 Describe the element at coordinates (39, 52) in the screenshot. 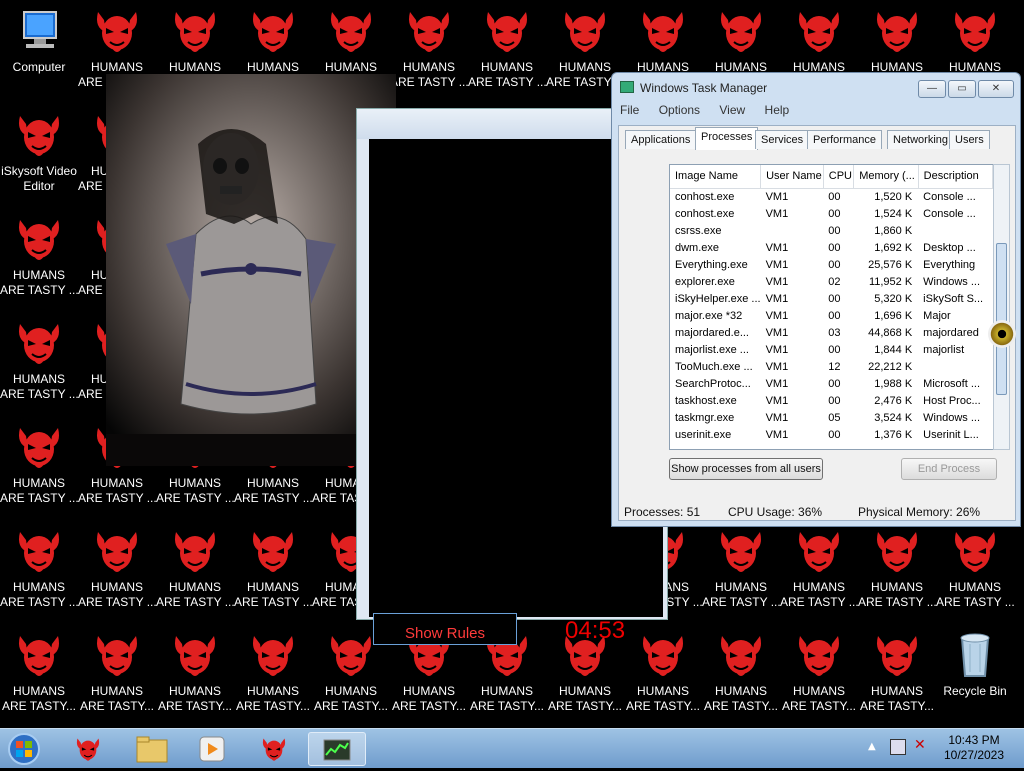

I see `desktop-icon-computer: Computer` at that location.